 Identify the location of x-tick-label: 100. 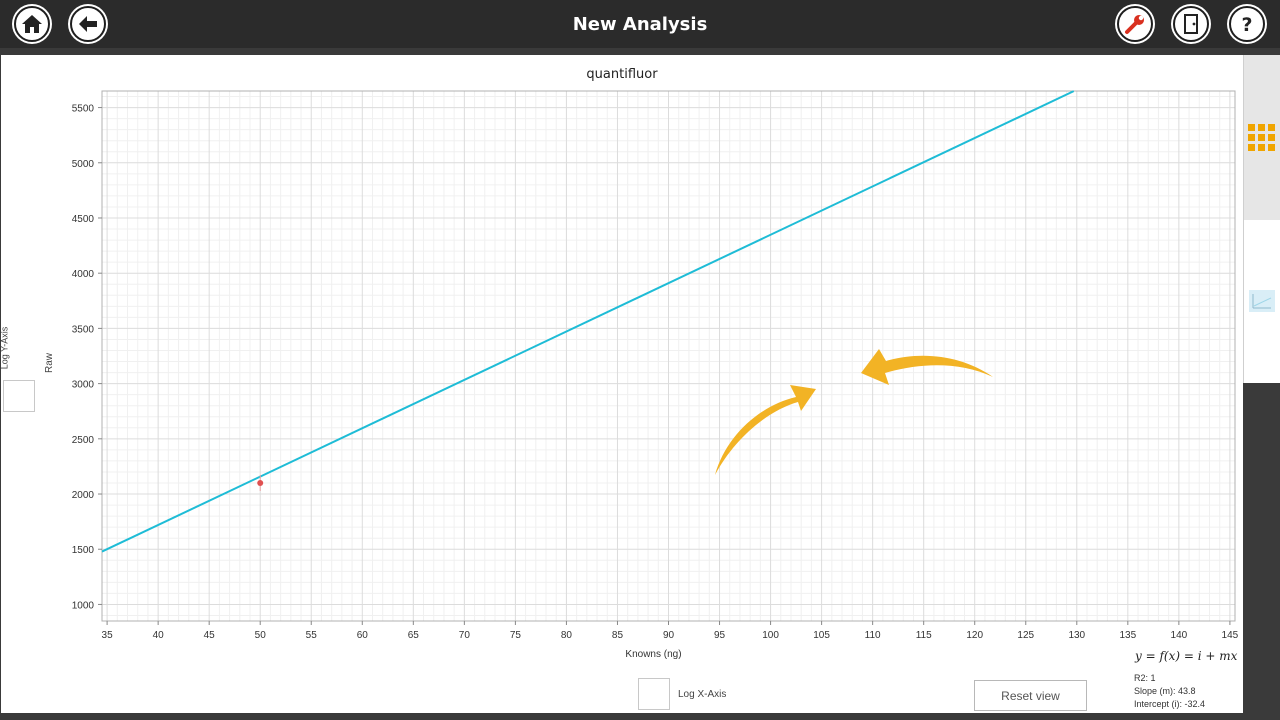
(770, 635).